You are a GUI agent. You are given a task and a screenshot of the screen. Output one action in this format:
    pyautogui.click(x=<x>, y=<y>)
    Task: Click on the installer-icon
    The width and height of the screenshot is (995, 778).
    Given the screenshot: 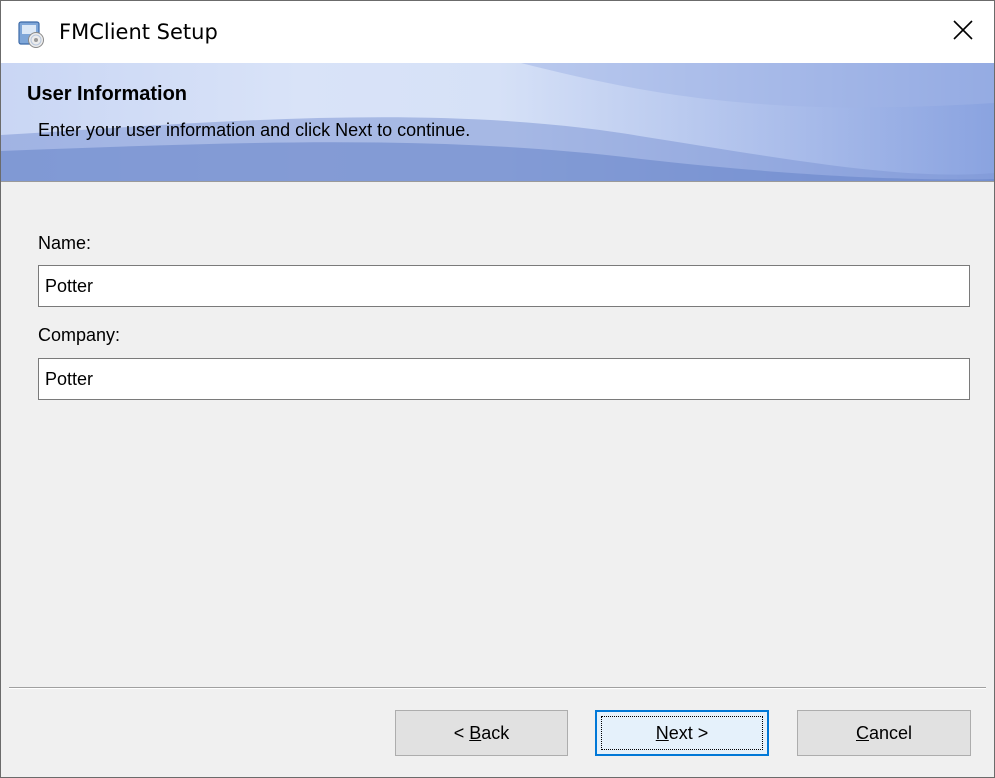 What is the action you would take?
    pyautogui.click(x=32, y=34)
    